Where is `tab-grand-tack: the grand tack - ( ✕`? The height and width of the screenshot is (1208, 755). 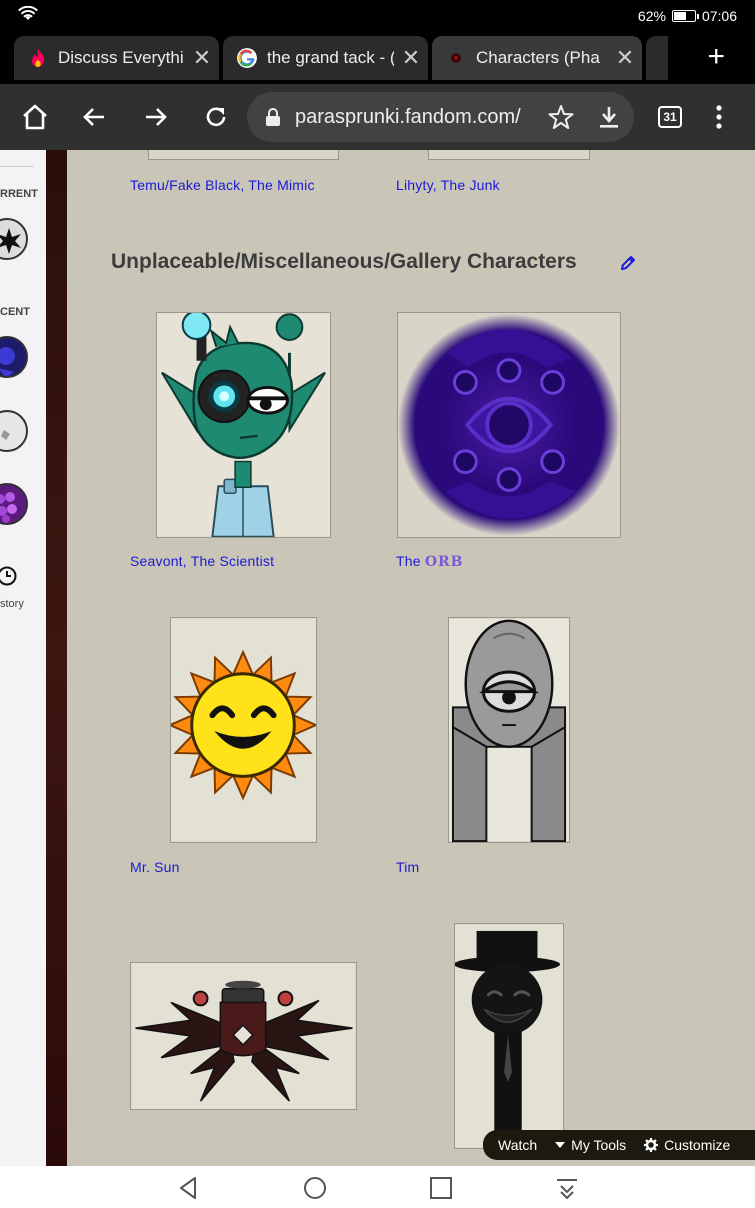 tab-grand-tack: the grand tack - ( ✕ is located at coordinates (325, 58).